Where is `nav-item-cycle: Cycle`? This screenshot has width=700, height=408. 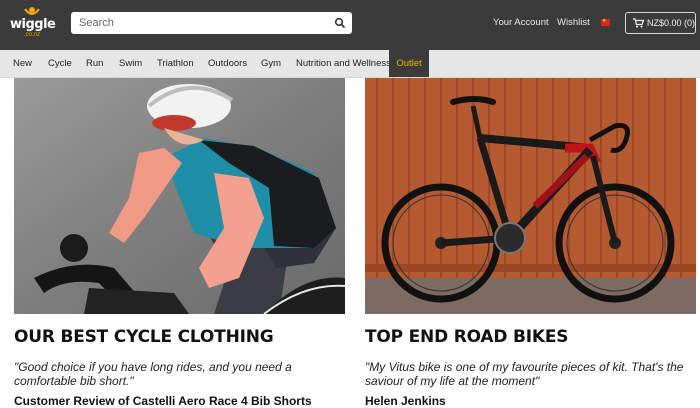
nav-item-cycle: Cycle is located at coordinates (60, 63).